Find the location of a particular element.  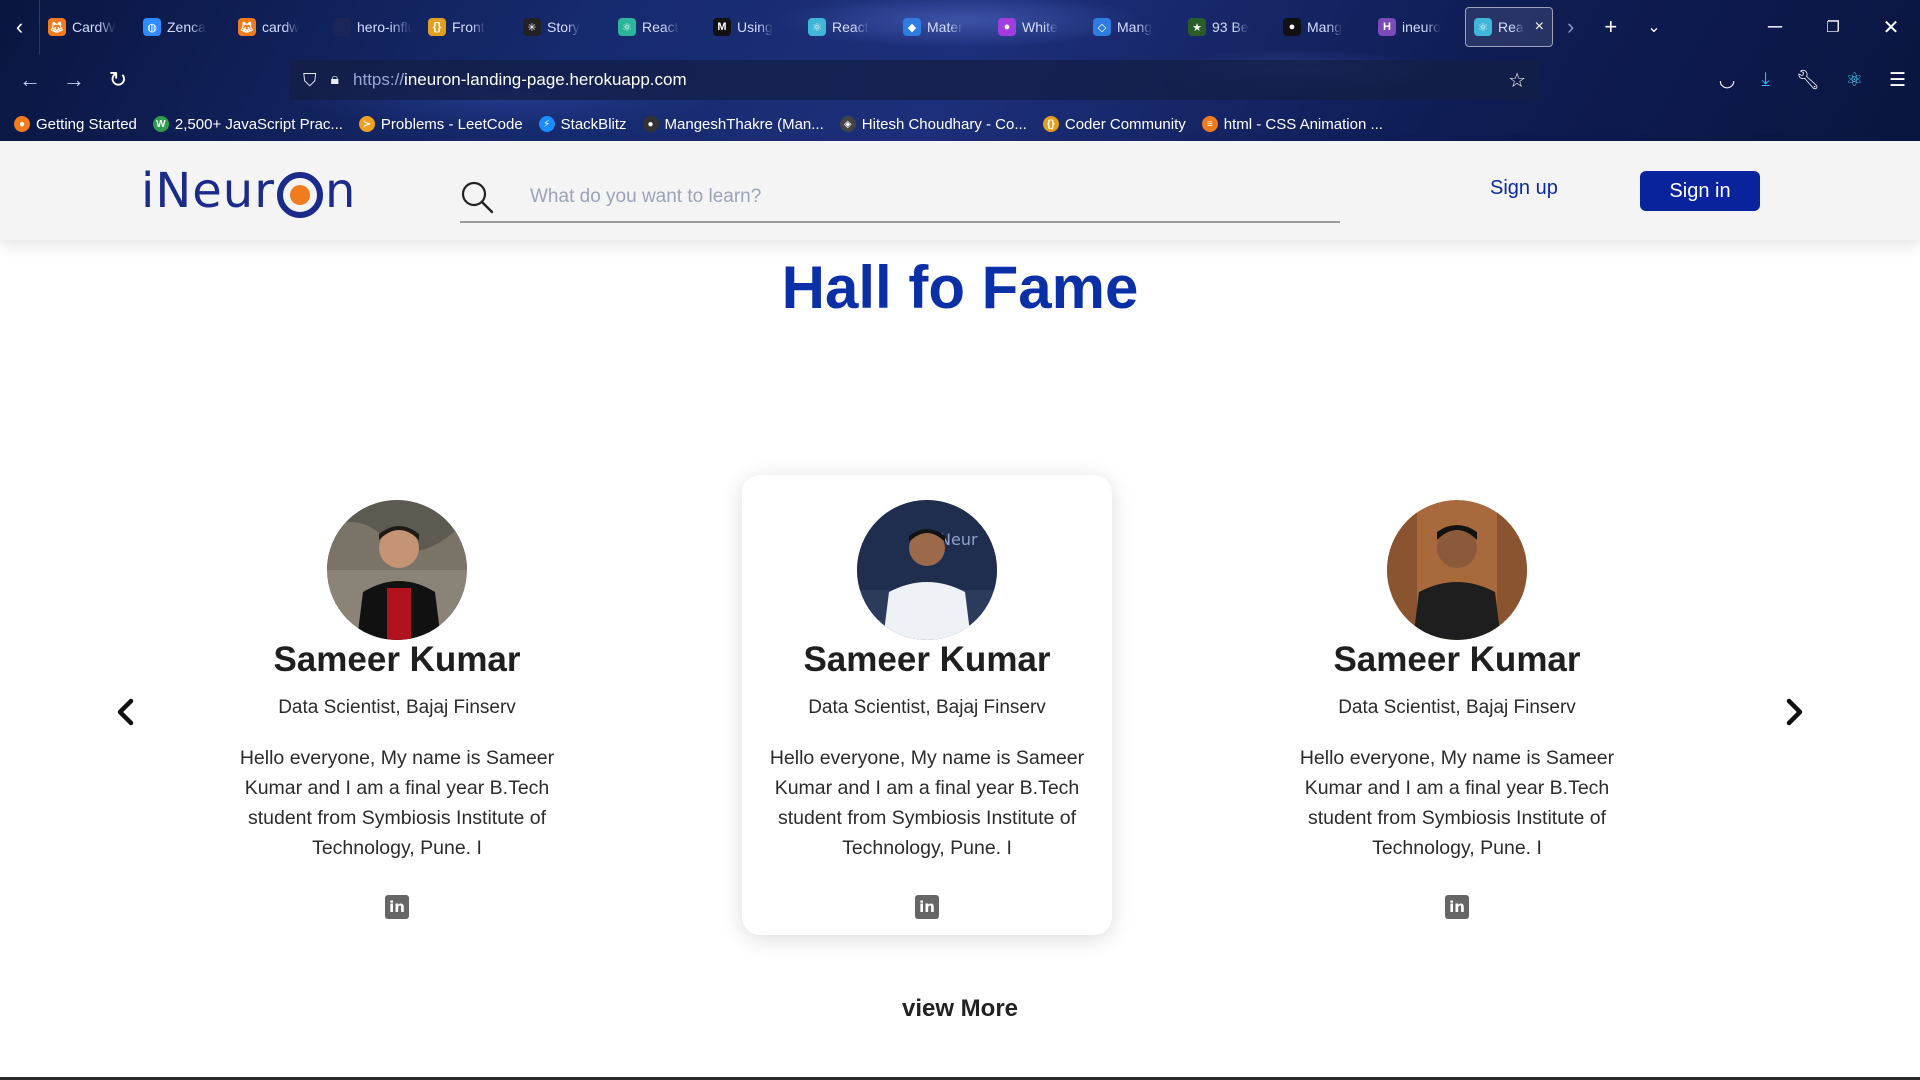

new-tab-button: + is located at coordinates (1610, 27).